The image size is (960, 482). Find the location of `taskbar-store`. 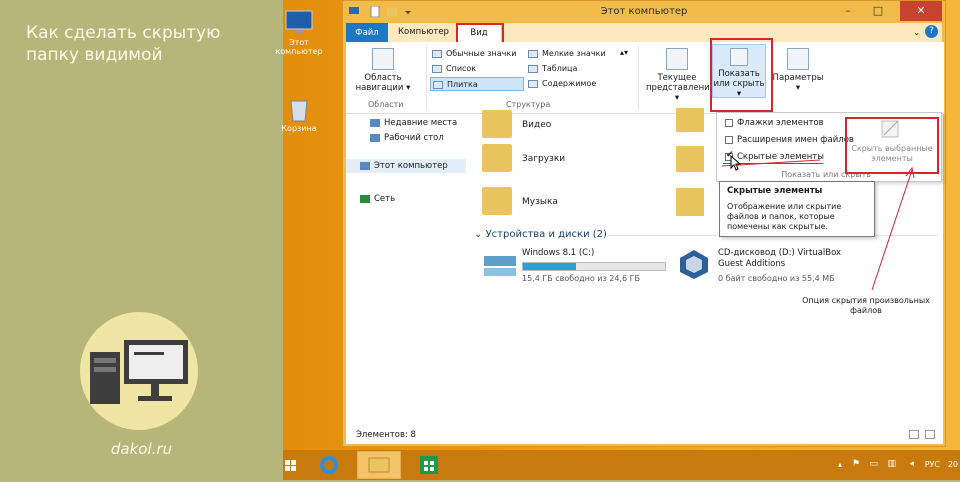

taskbar-store is located at coordinates (429, 465).